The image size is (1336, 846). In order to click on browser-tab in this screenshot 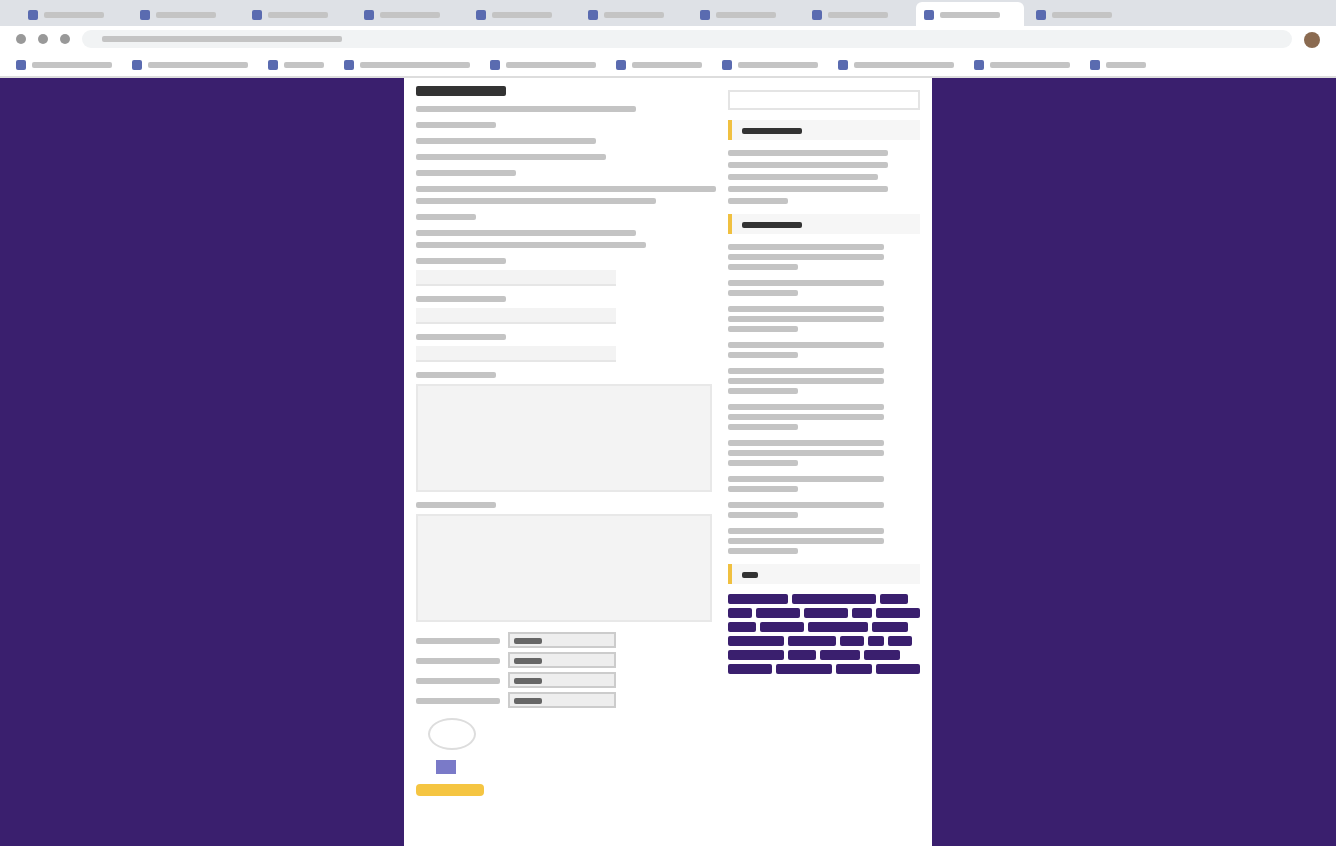, I will do `click(970, 14)`.